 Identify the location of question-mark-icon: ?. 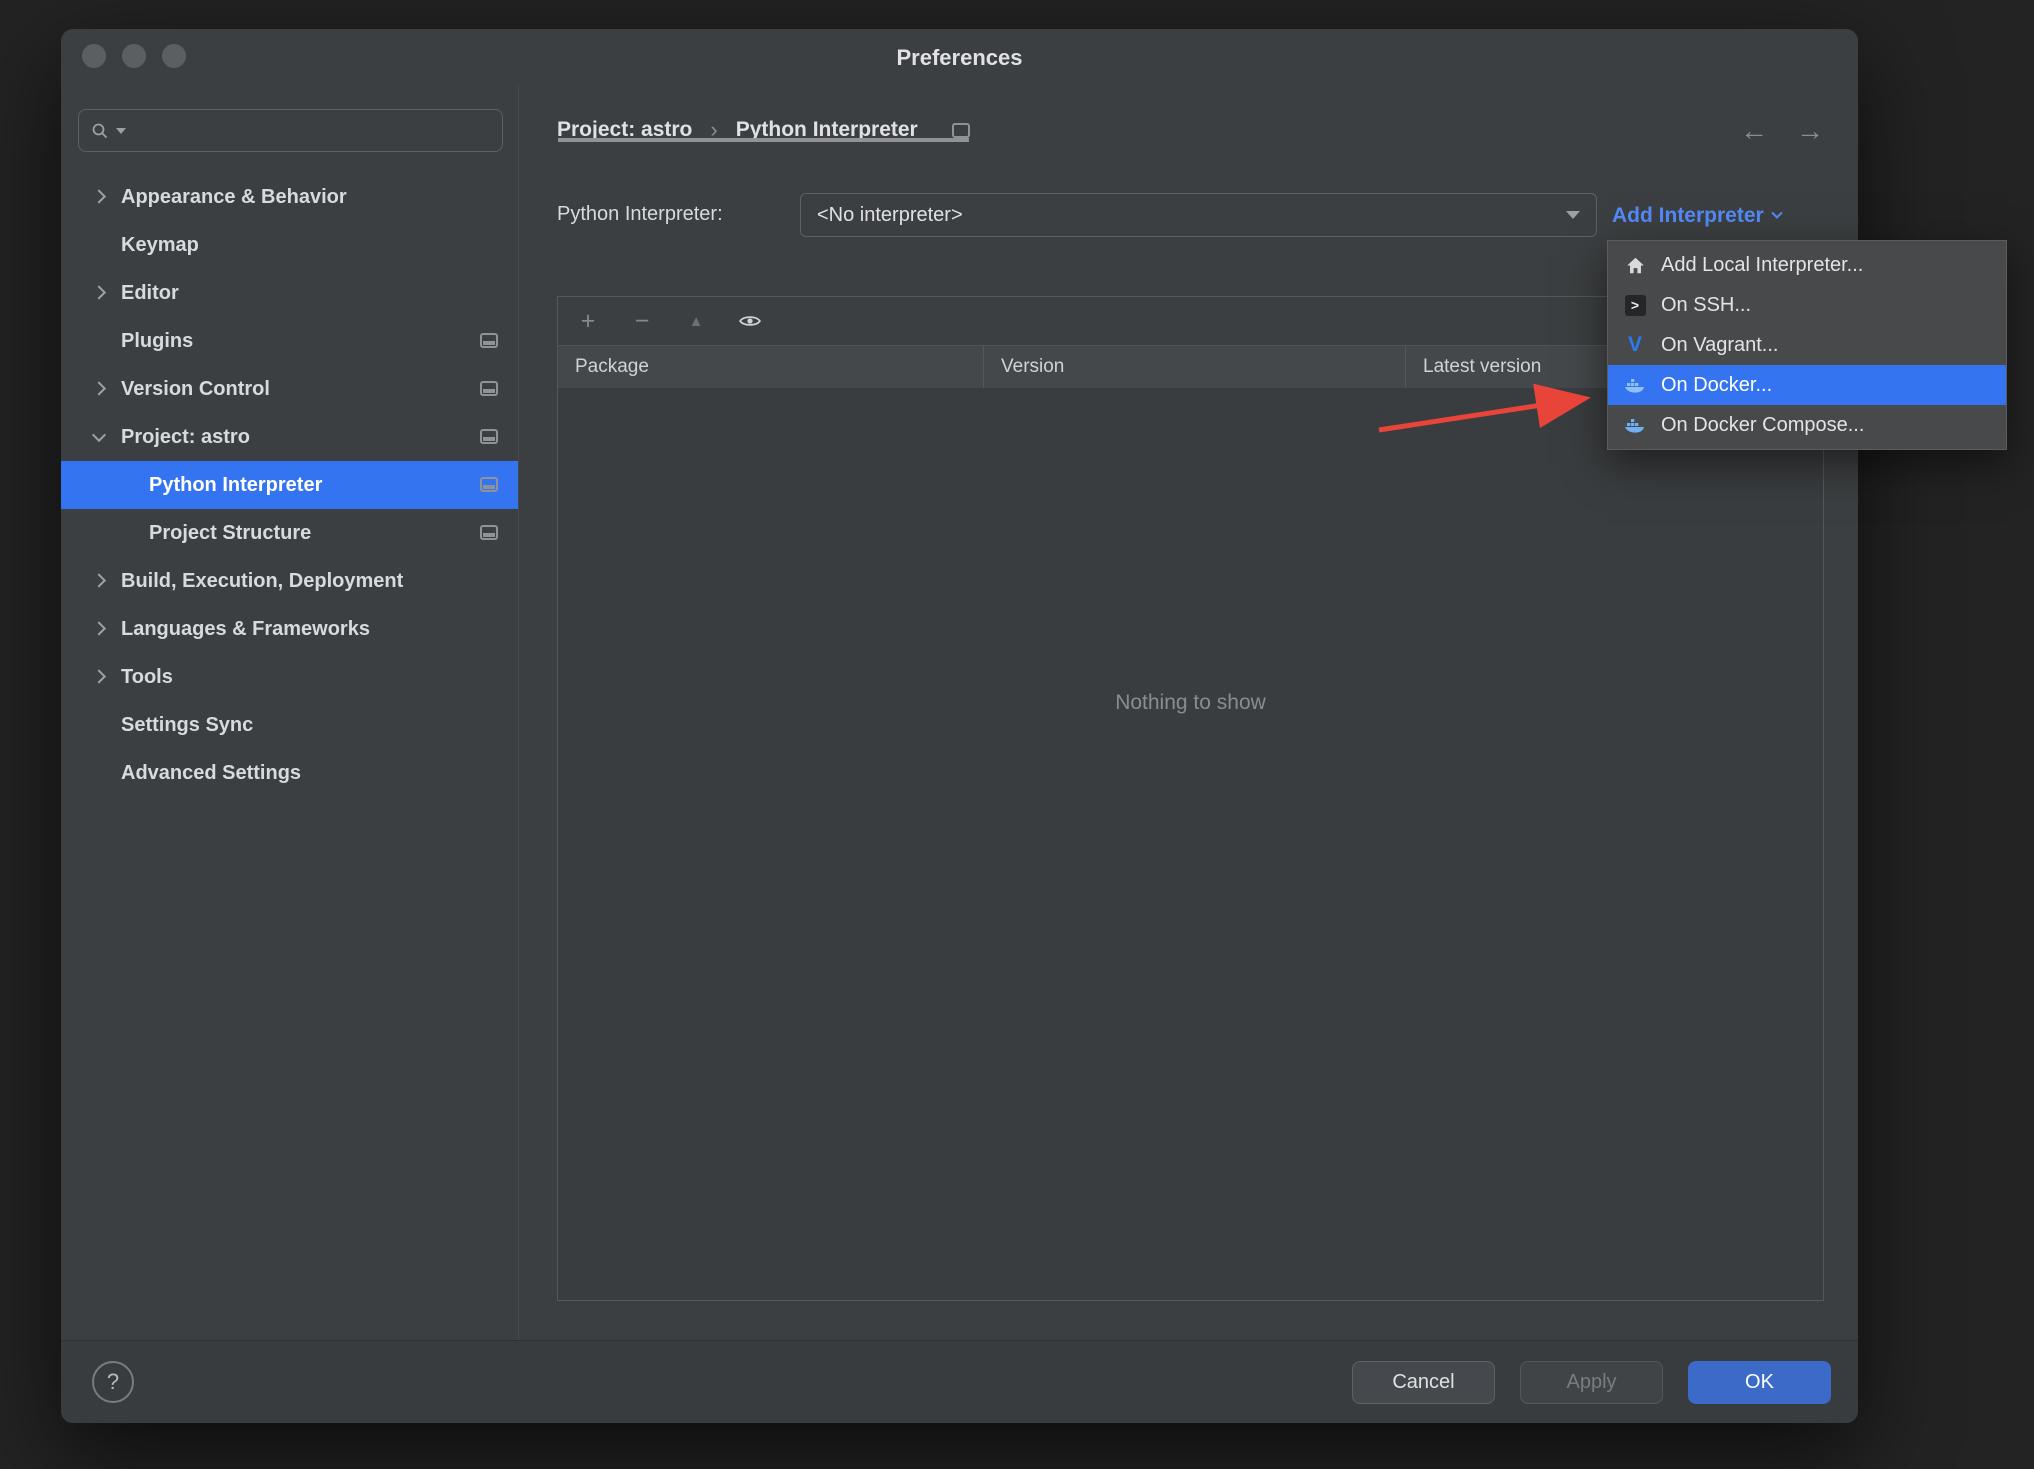
(113, 1381).